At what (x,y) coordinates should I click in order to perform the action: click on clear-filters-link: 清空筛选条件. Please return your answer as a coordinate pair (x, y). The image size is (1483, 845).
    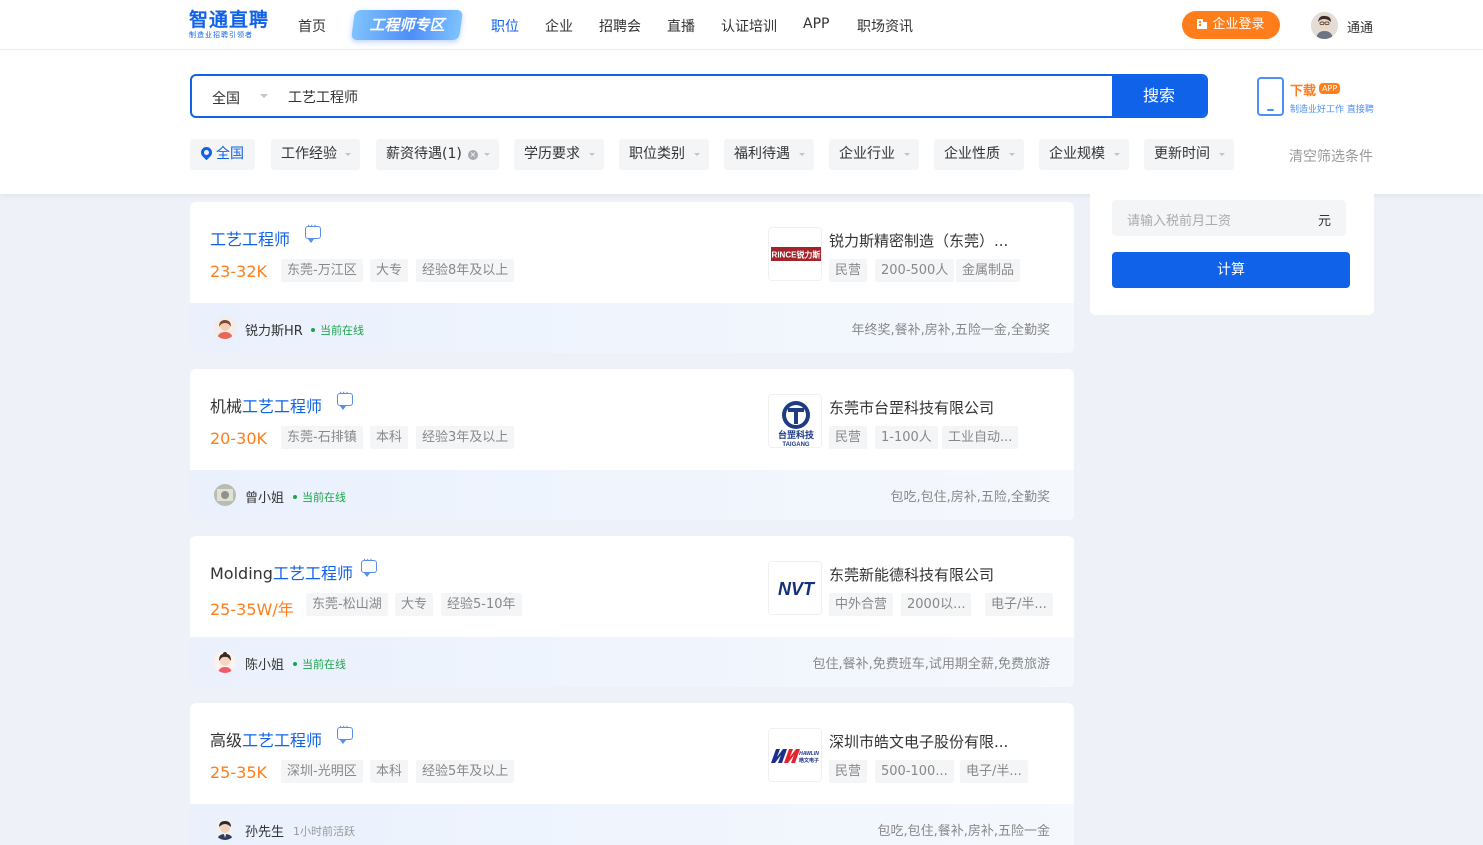
    Looking at the image, I should click on (1331, 156).